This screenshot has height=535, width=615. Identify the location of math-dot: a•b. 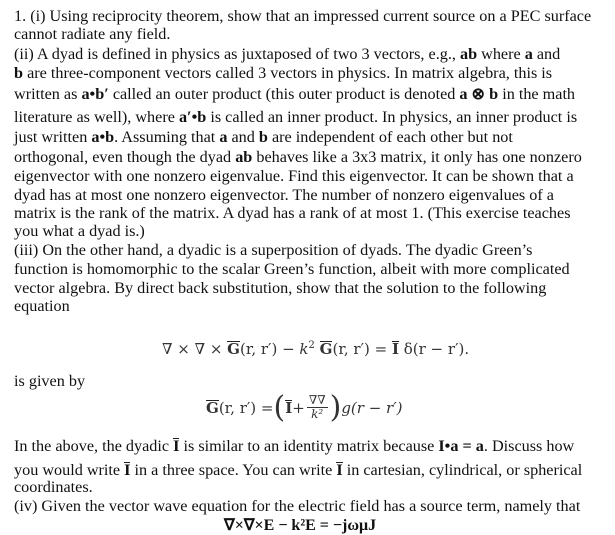
(103, 137).